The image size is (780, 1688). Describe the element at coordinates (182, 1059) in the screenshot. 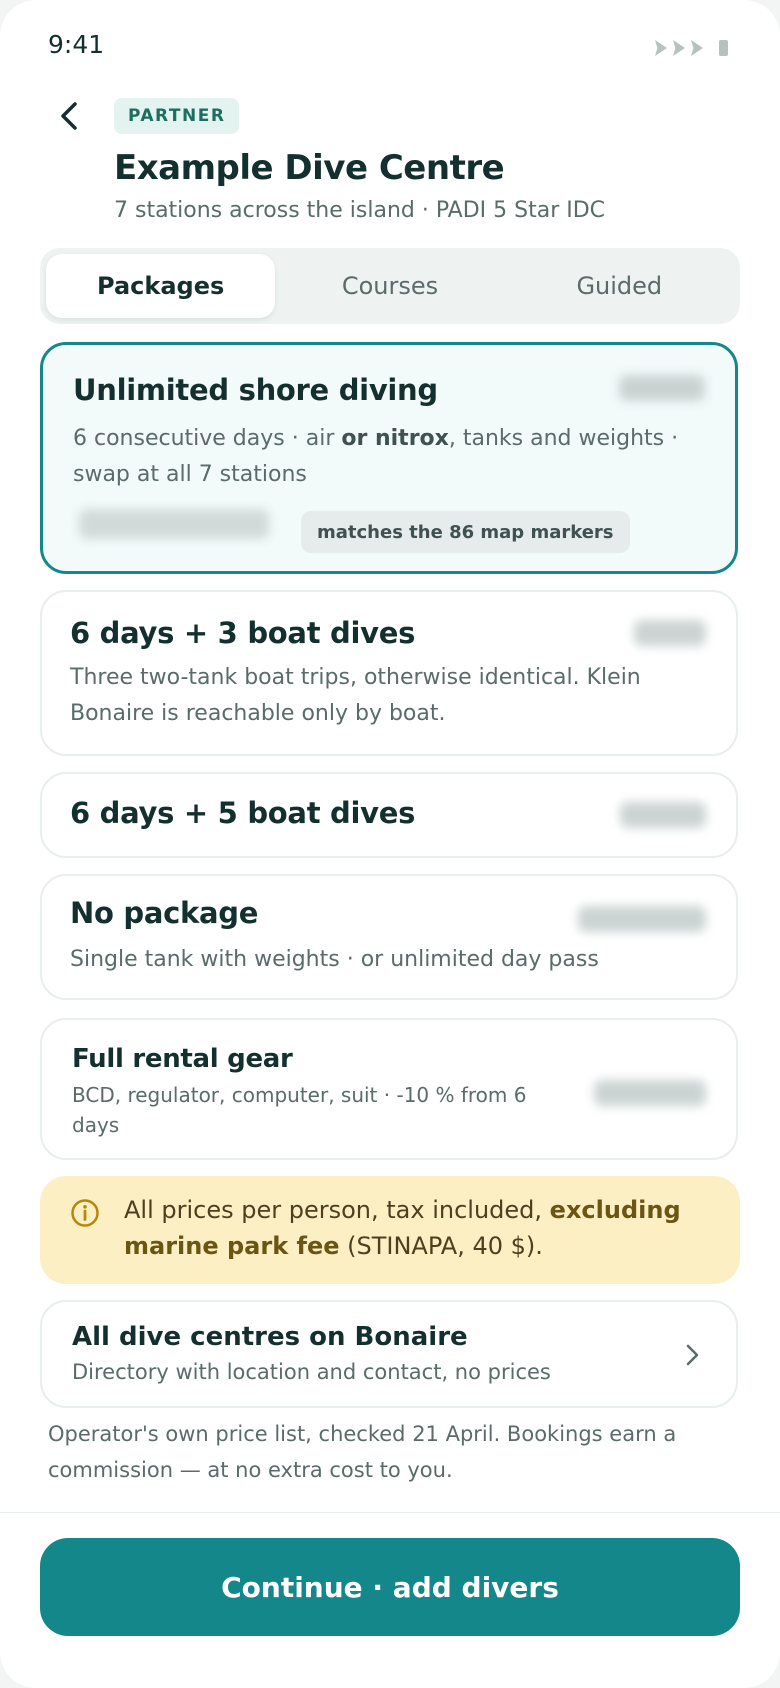

I see `package-title: Full rental gear` at that location.